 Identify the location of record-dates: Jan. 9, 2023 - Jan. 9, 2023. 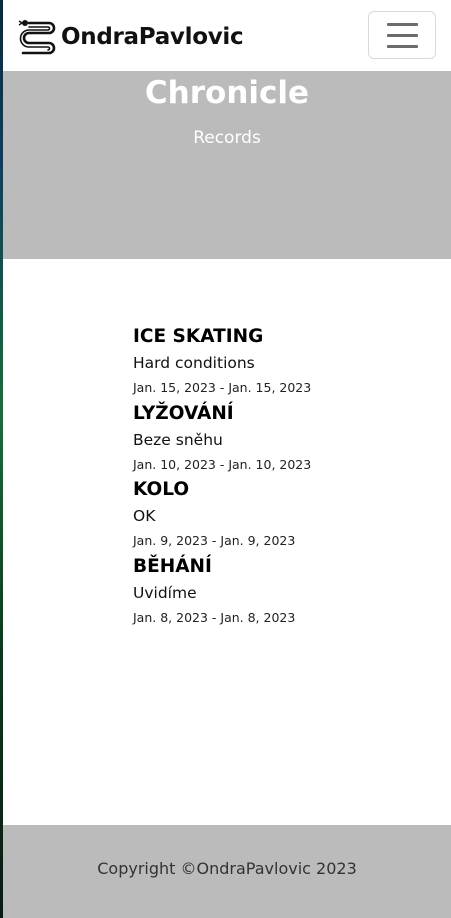
(214, 540).